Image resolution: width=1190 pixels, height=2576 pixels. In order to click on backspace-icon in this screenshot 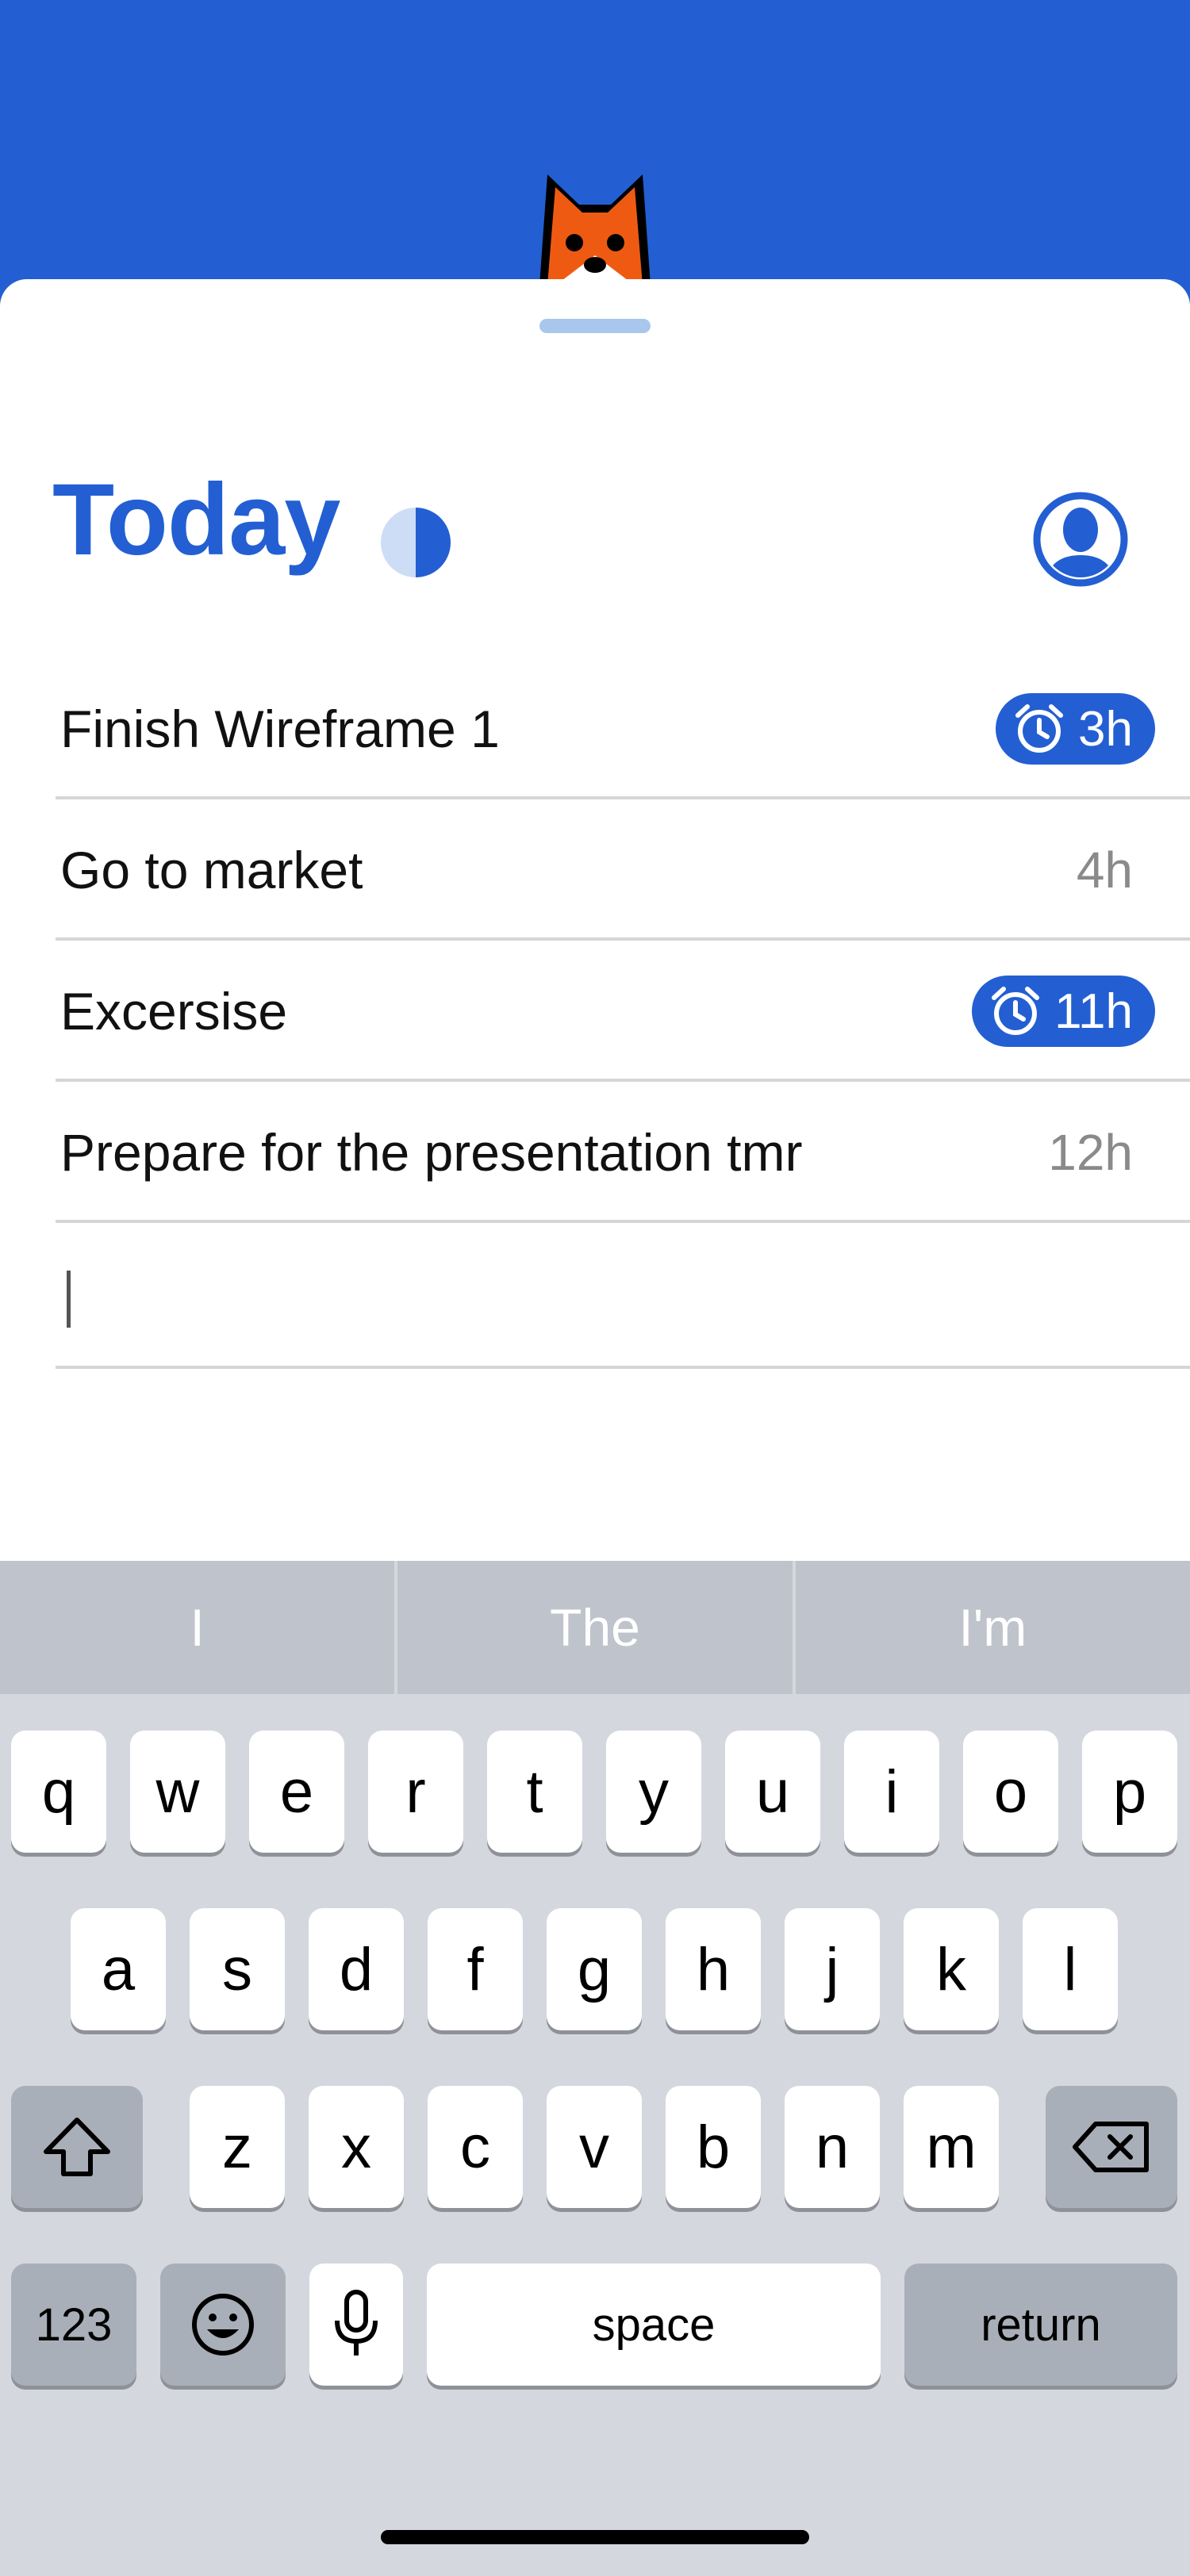, I will do `click(1111, 2147)`.